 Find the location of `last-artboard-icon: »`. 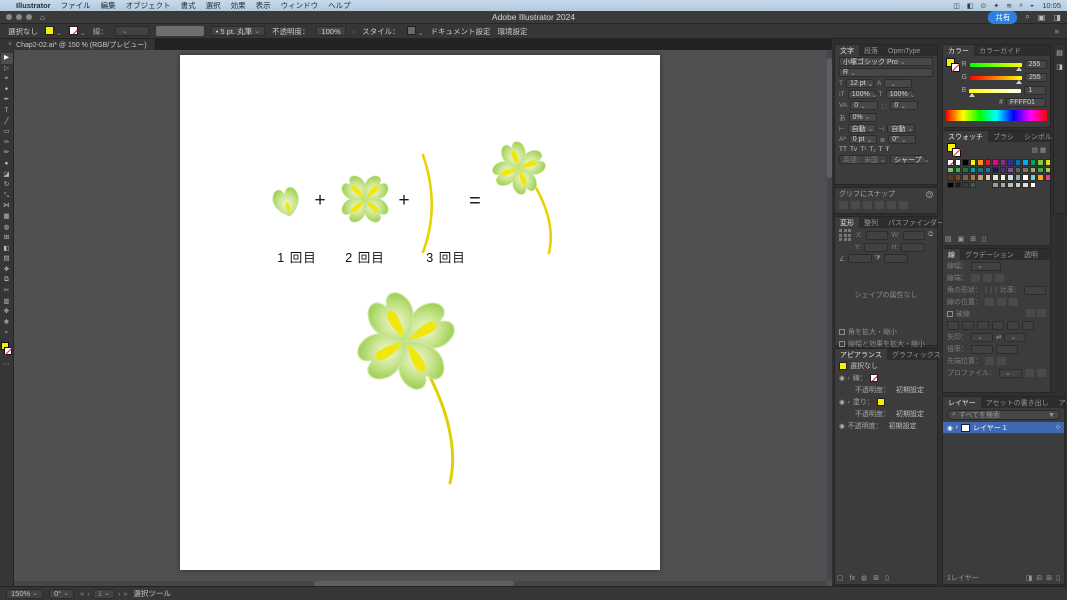

last-artboard-icon: » is located at coordinates (125, 593).